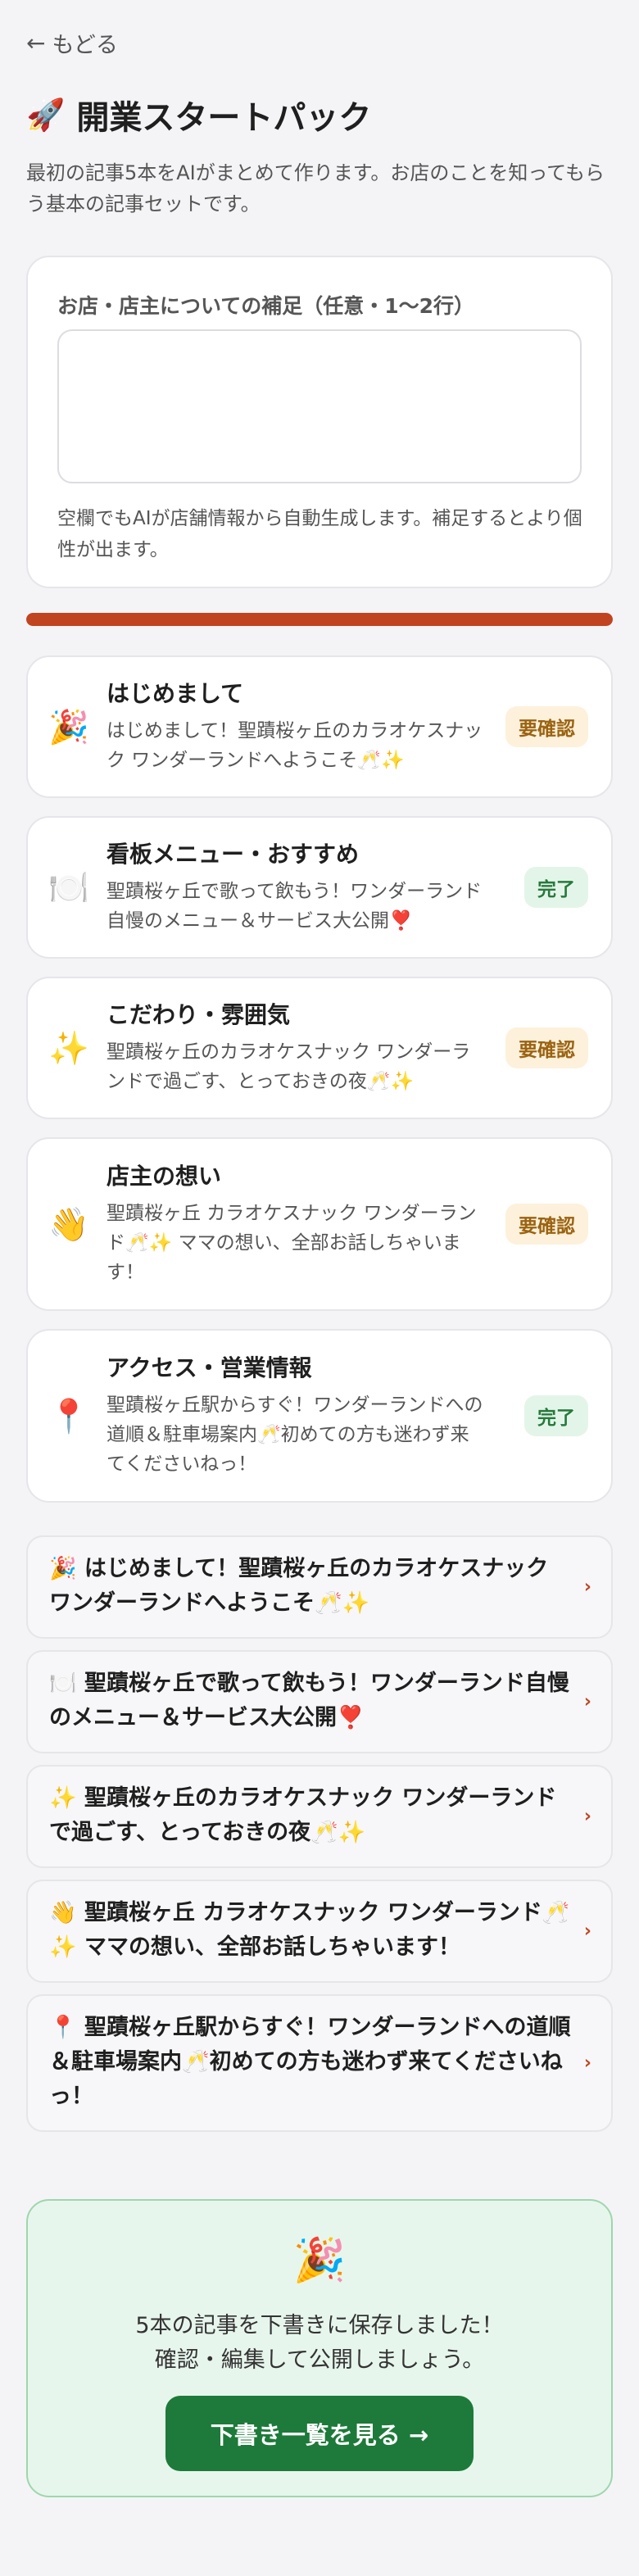  I want to click on page-title: 🚀 開業スタートパック, so click(198, 114).